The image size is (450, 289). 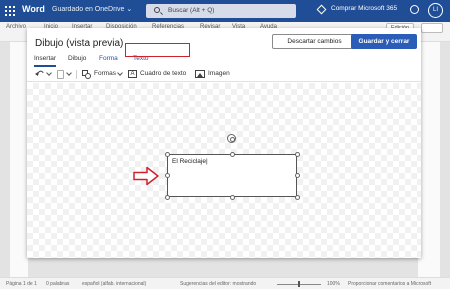 What do you see at coordinates (49, 73) in the screenshot?
I see `undo-chevron-down-icon` at bounding box center [49, 73].